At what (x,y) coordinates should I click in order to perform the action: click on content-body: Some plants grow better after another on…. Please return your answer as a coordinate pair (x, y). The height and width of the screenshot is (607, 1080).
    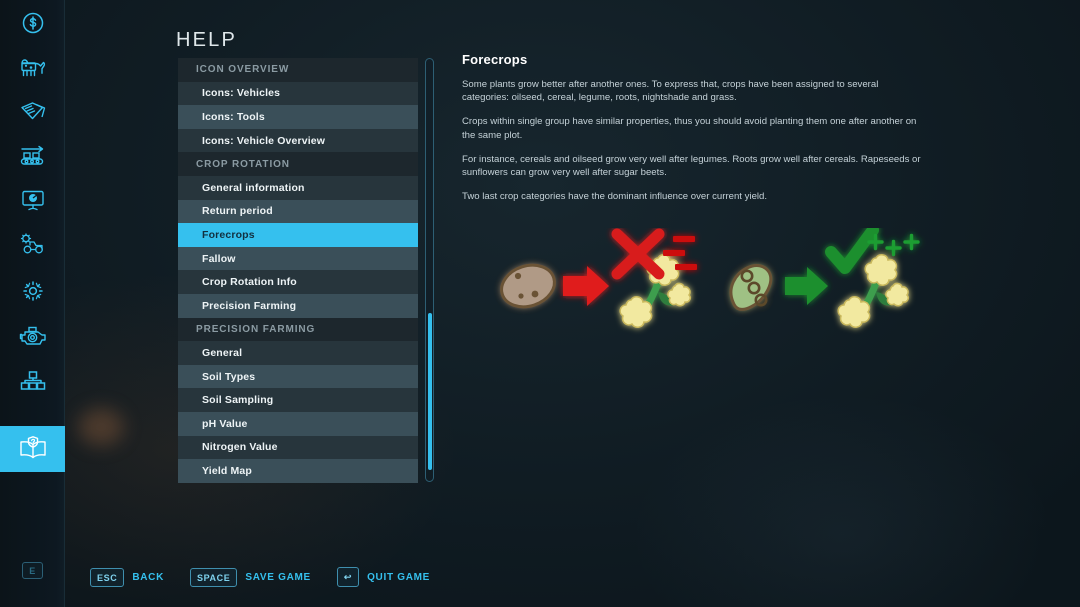
    Looking at the image, I should click on (695, 141).